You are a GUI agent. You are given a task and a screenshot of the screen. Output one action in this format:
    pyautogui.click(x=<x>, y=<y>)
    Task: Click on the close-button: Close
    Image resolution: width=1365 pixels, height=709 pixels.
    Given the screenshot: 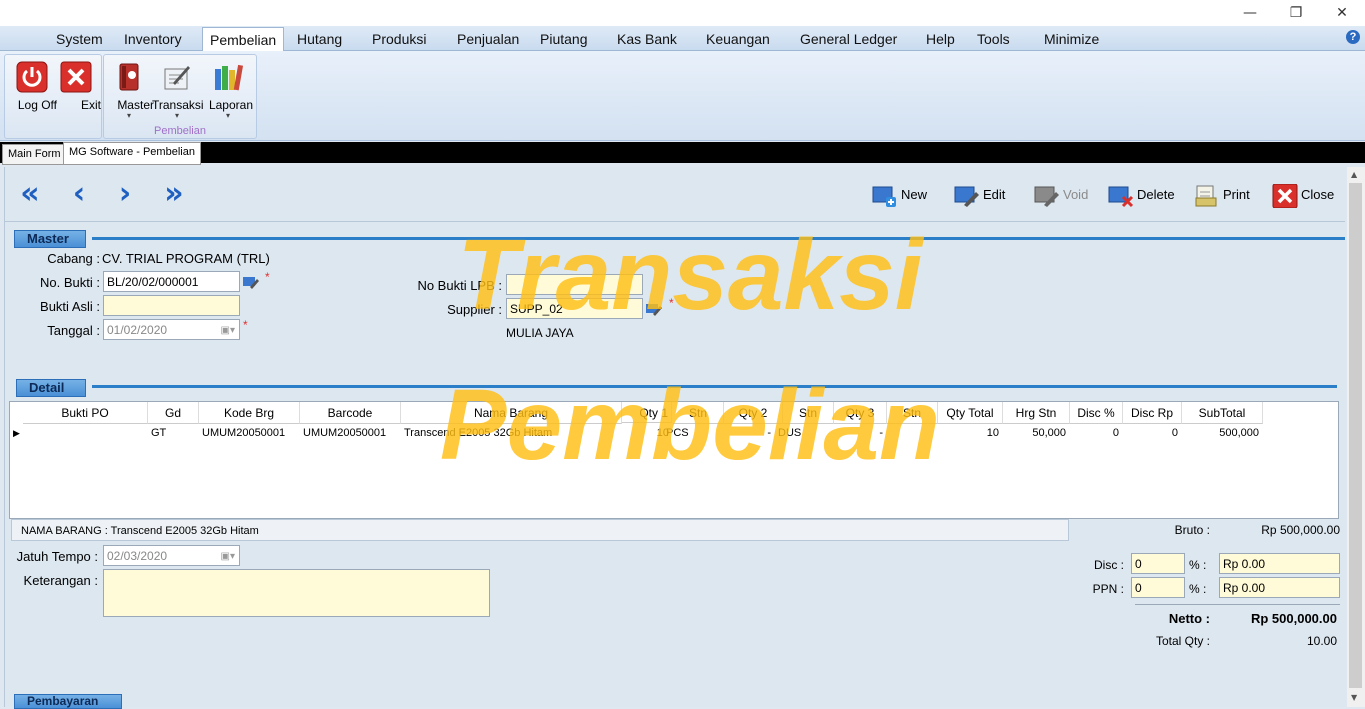 What is the action you would take?
    pyautogui.click(x=1303, y=195)
    